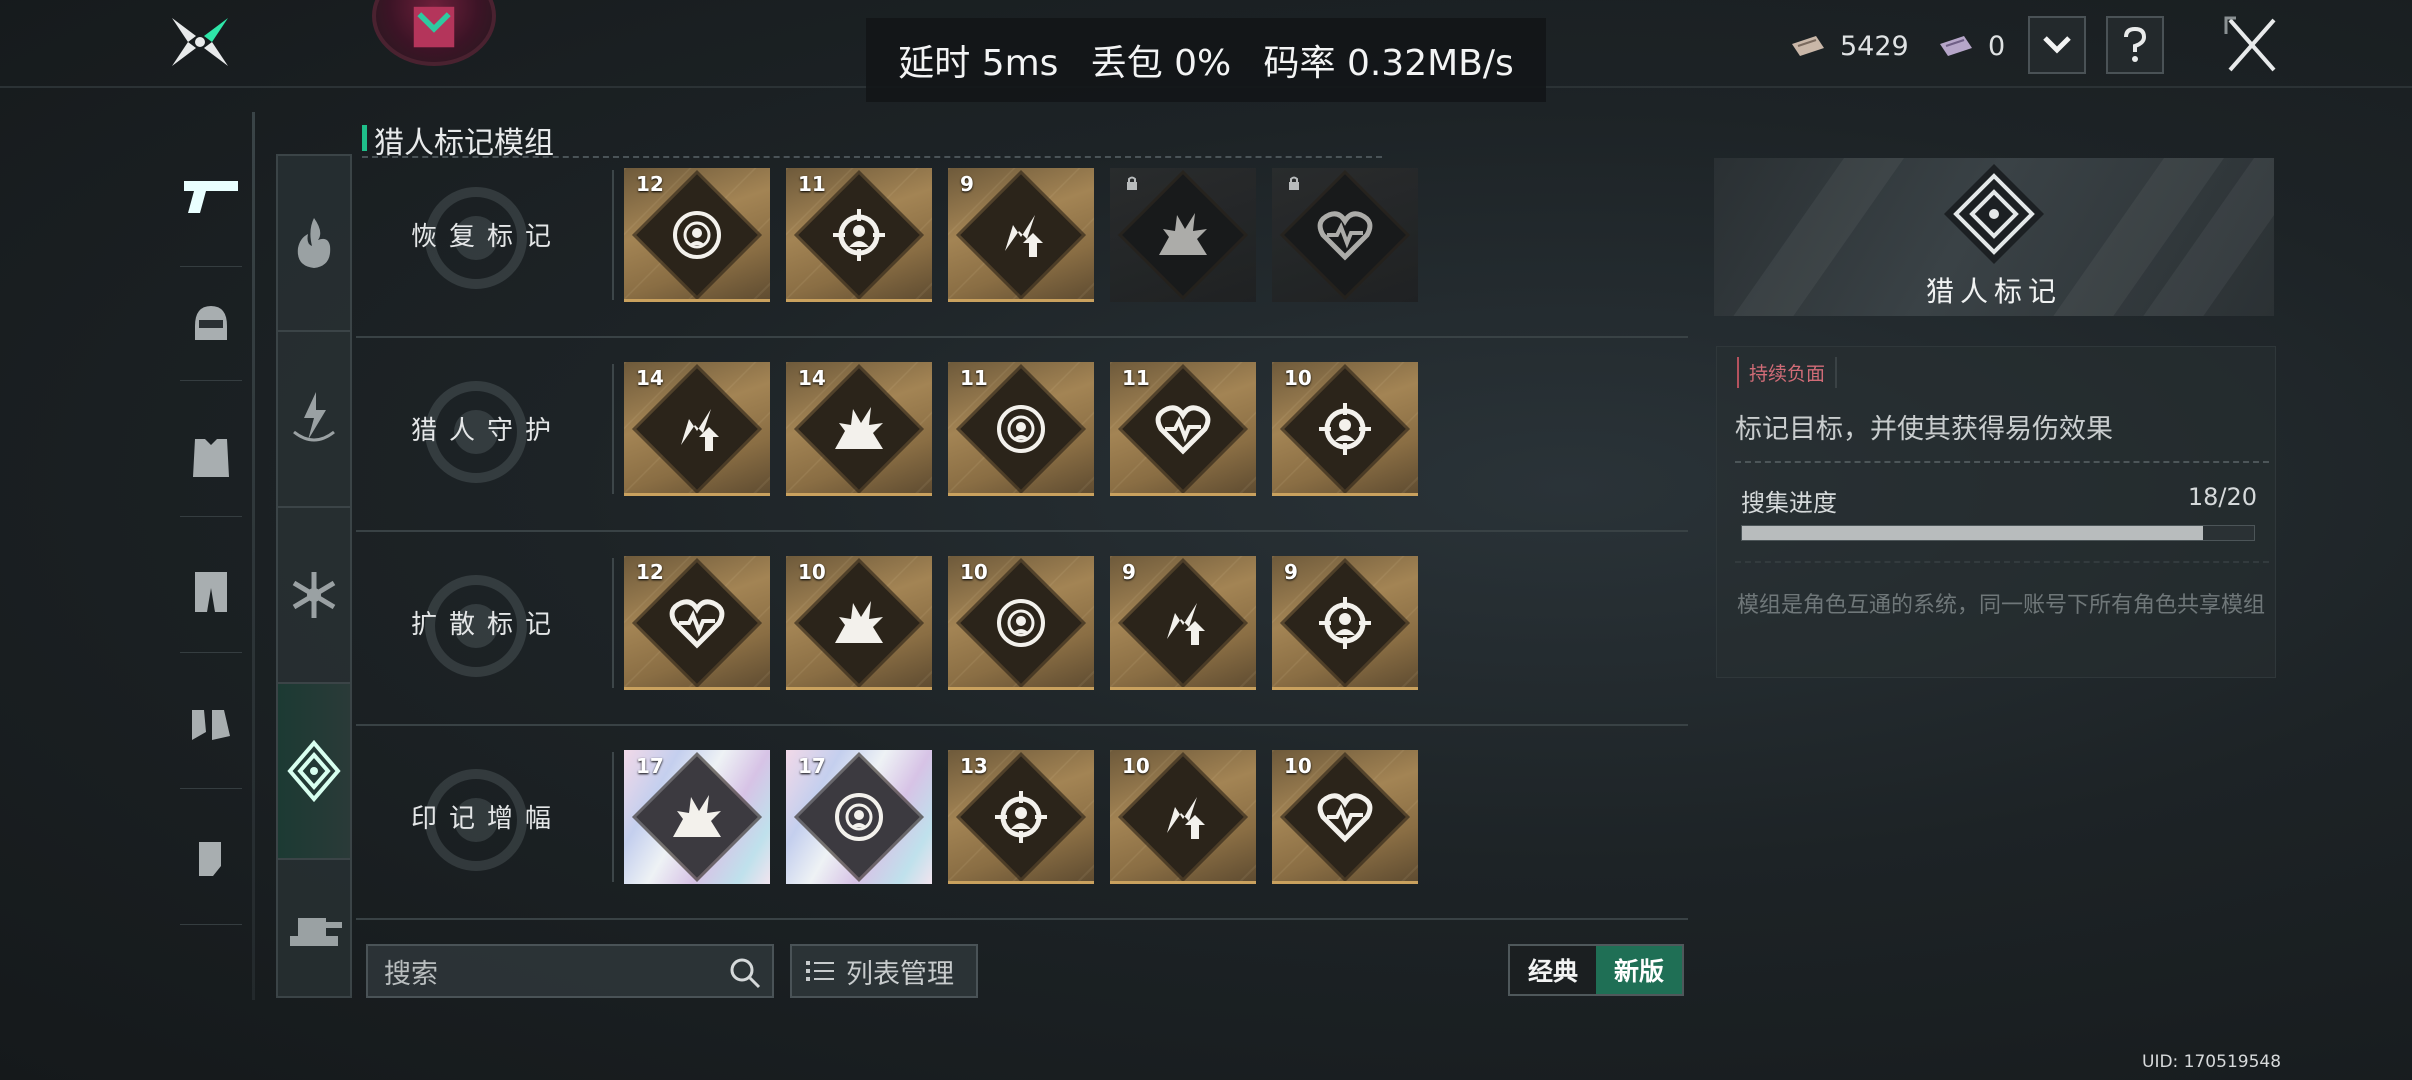 Image resolution: width=2412 pixels, height=1080 pixels. Describe the element at coordinates (2252, 44) in the screenshot. I see `close-icon` at that location.